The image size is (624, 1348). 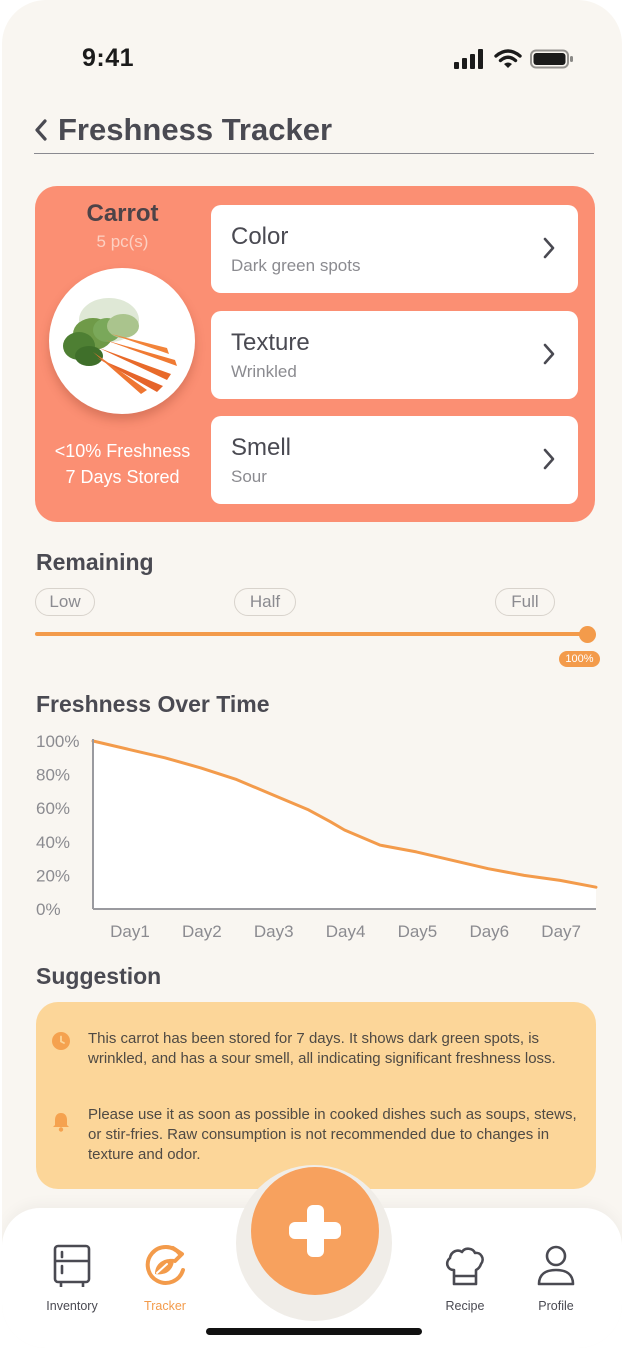 I want to click on status-icons, so click(x=514, y=59).